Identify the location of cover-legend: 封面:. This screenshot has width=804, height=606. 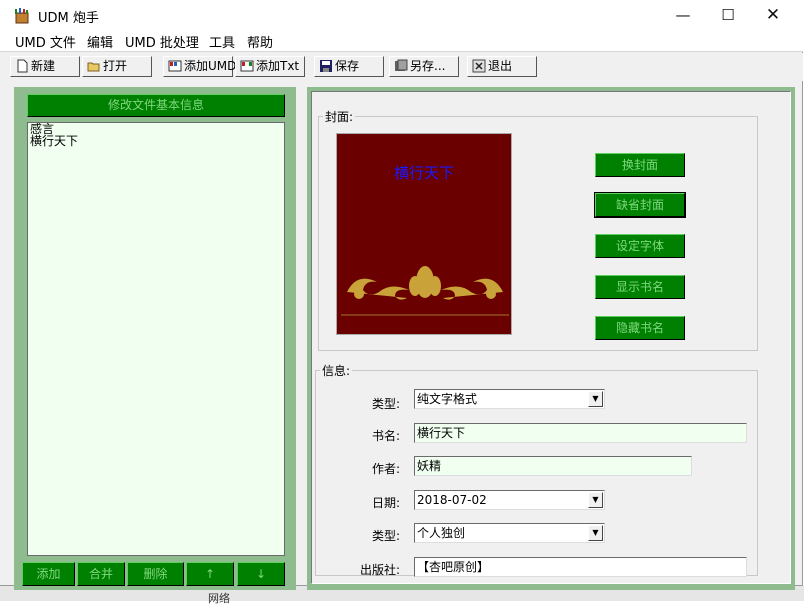
(339, 117).